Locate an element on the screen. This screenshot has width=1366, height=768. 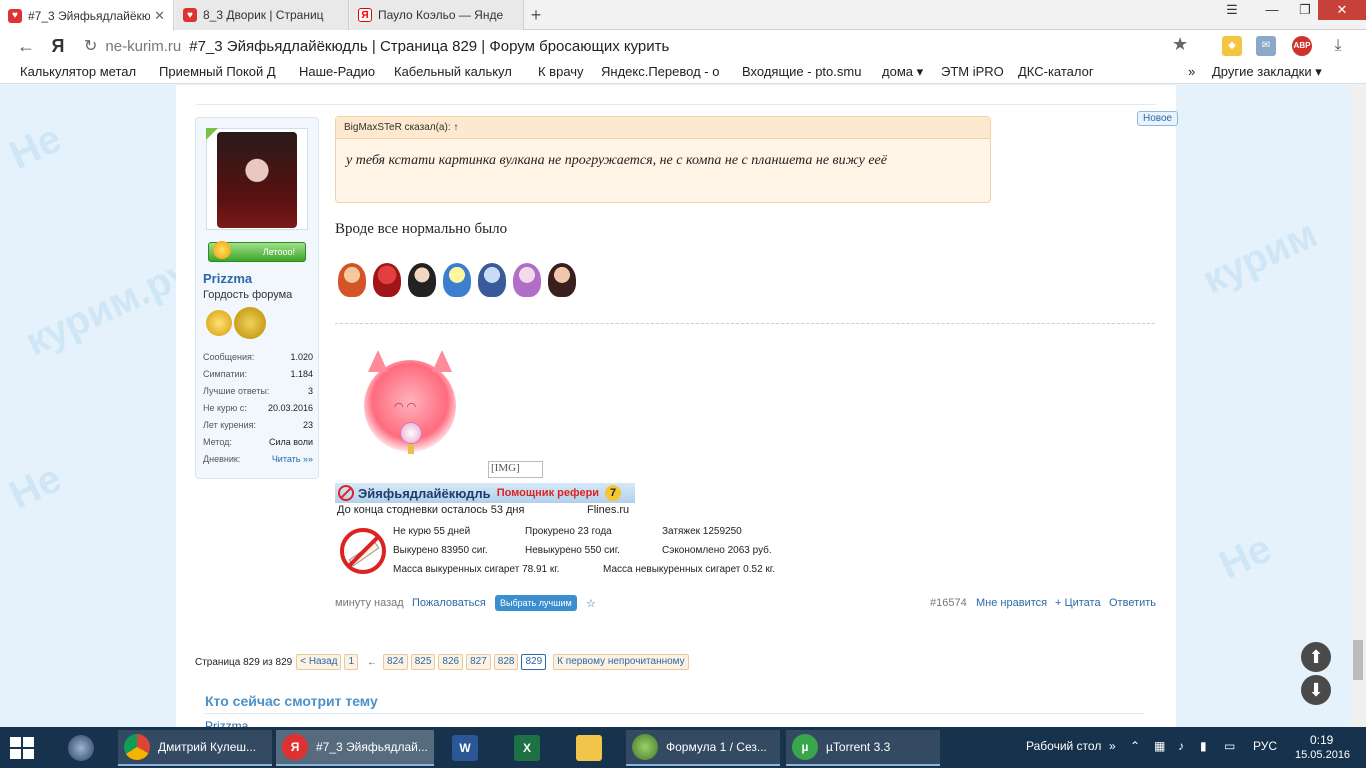
stat-puffs: Затяжек 1259250 is located at coordinates (702, 531).